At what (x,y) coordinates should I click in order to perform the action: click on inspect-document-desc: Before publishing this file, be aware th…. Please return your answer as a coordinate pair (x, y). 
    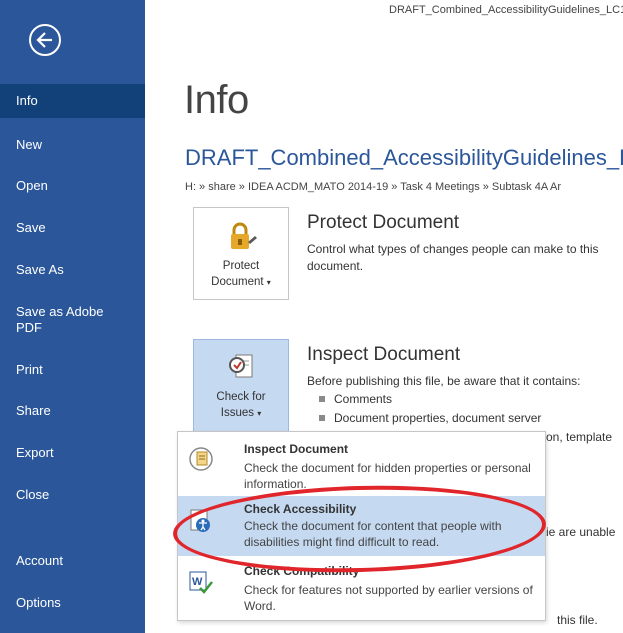
    Looking at the image, I should click on (444, 381).